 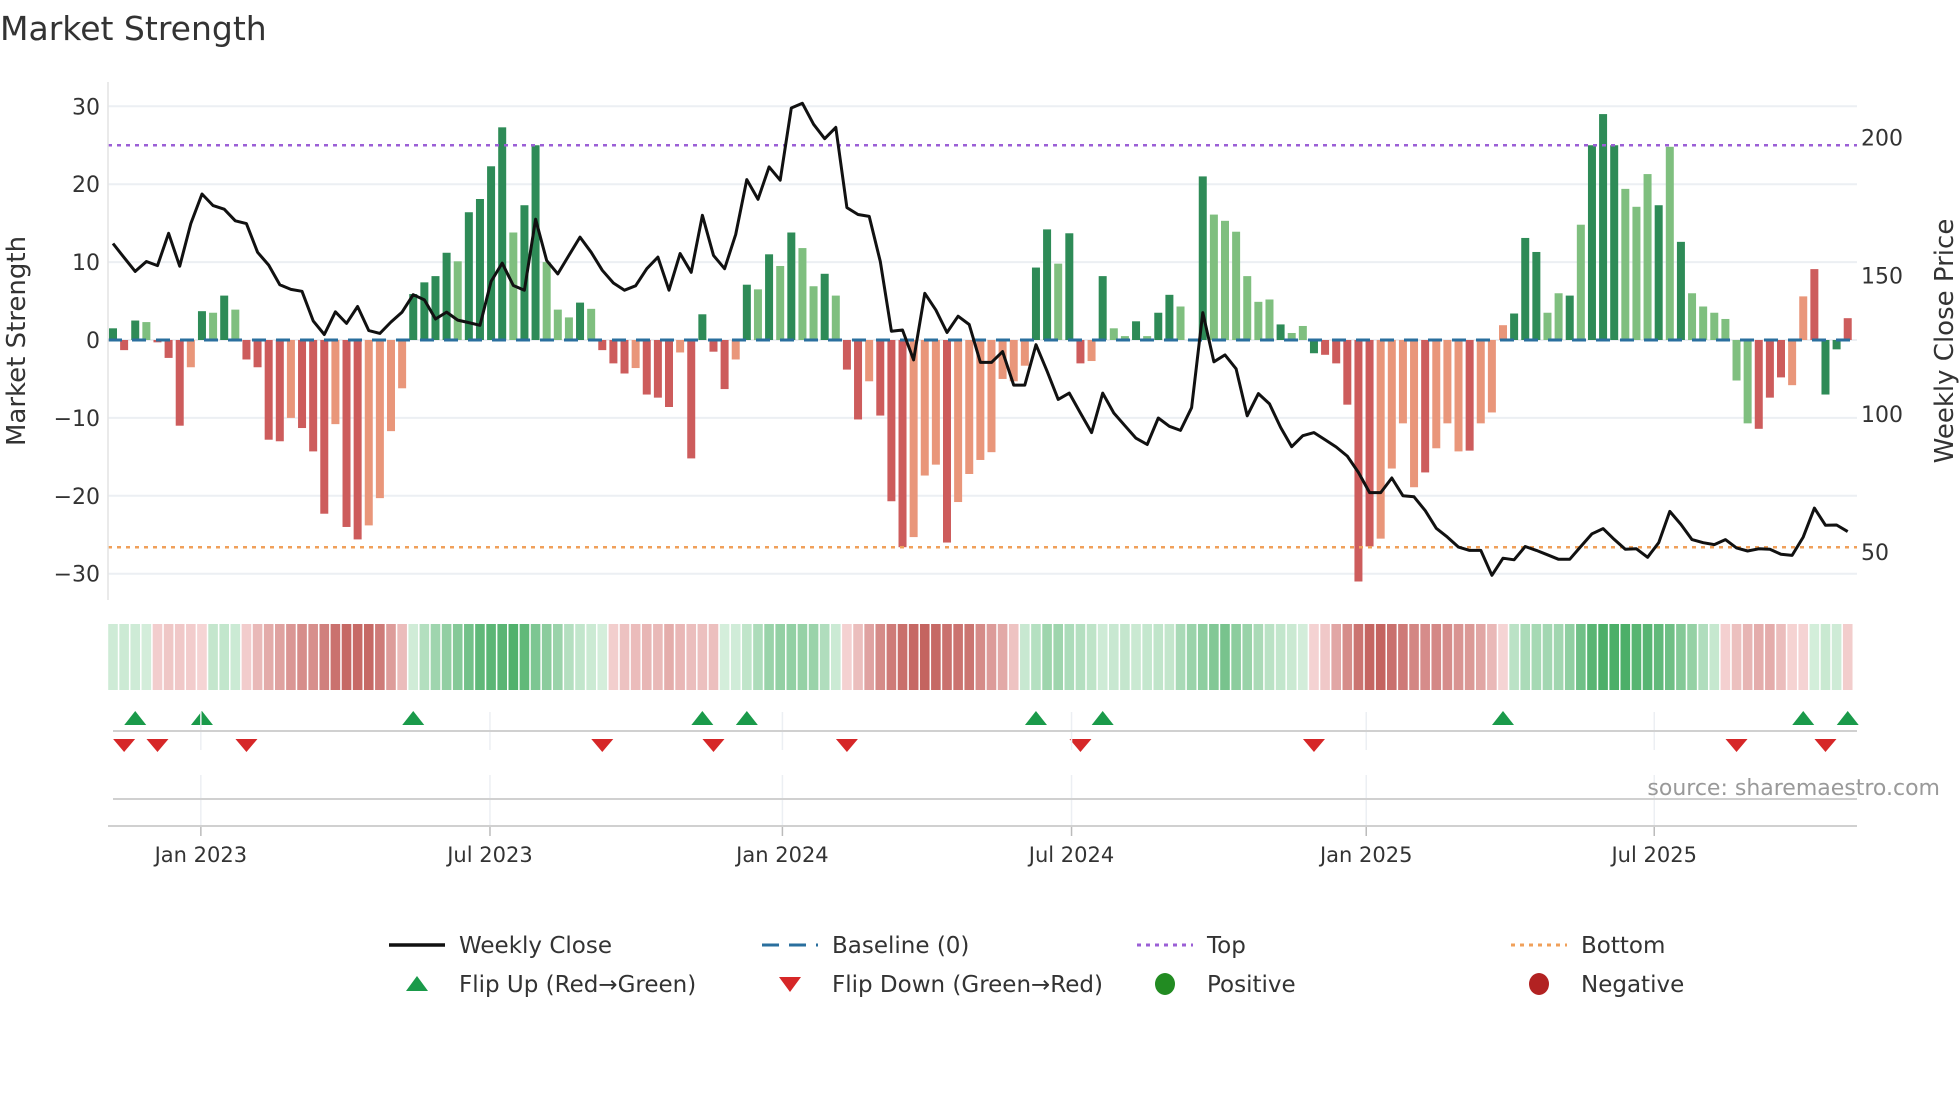 What do you see at coordinates (417, 983) in the screenshot?
I see `legend-flip-up-icon` at bounding box center [417, 983].